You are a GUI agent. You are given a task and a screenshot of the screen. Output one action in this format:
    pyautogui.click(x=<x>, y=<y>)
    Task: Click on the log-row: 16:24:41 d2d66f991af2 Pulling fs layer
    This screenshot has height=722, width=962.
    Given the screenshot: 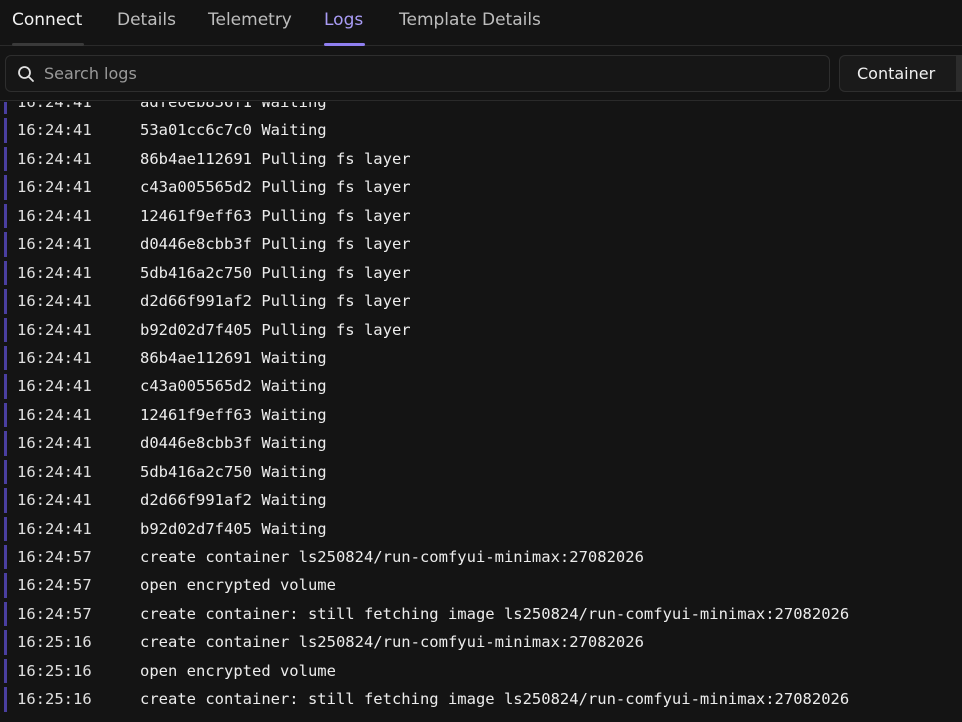 What is the action you would take?
    pyautogui.click(x=481, y=301)
    